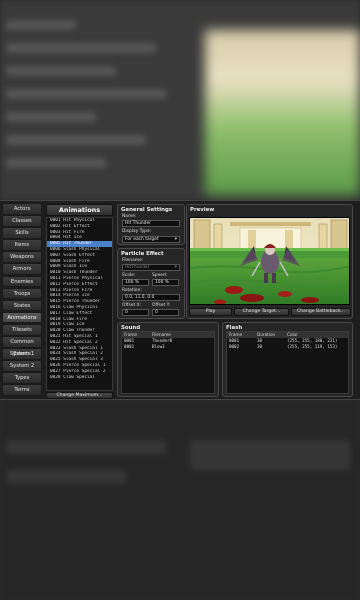 The height and width of the screenshot is (600, 360). Describe the element at coordinates (22, 209) in the screenshot. I see `sidebar-item-actors: Actors` at that location.